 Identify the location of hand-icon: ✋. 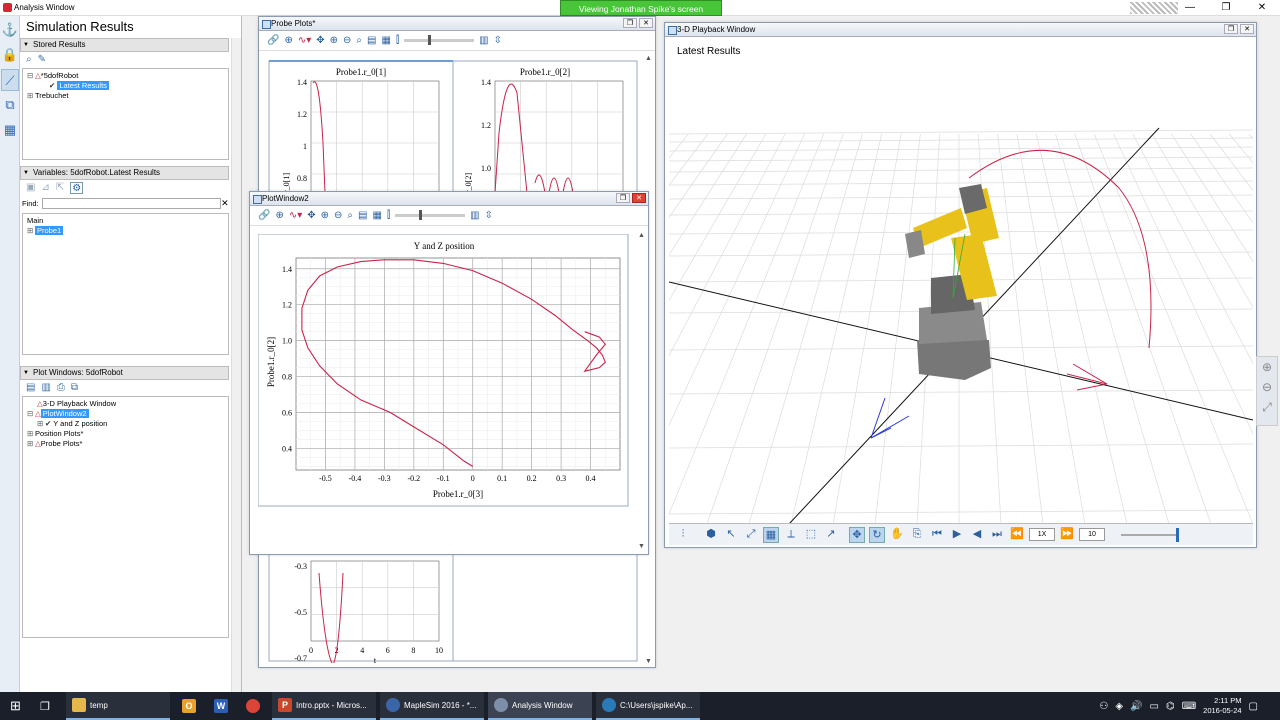
(897, 535).